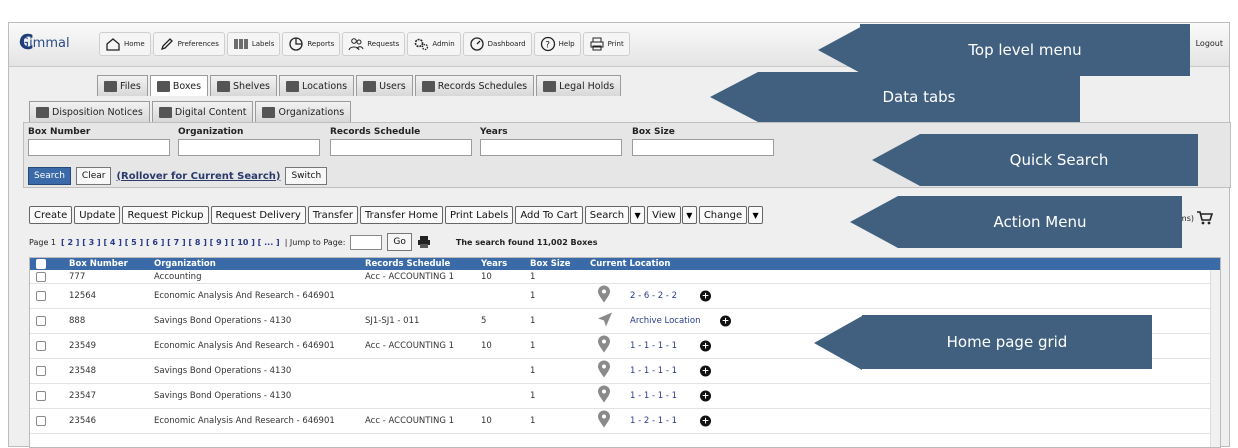 This screenshot has height=448, width=1238. I want to click on tab-organizations: Organizations, so click(303, 111).